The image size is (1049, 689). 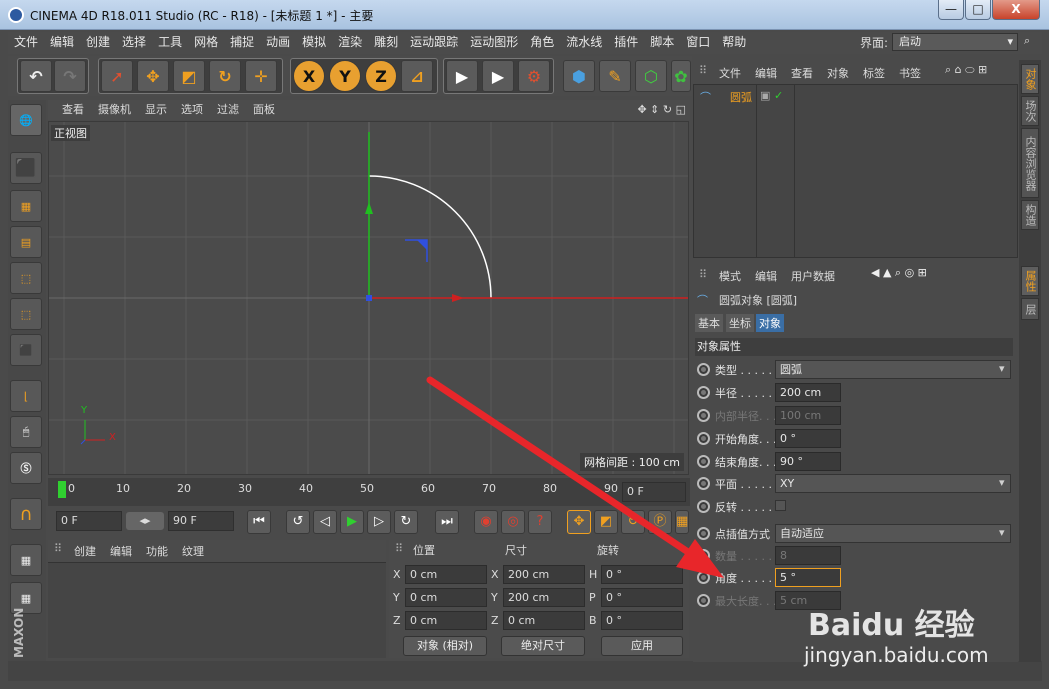 What do you see at coordinates (26, 396) in the screenshot?
I see `axis-mode-icon: ⌊` at bounding box center [26, 396].